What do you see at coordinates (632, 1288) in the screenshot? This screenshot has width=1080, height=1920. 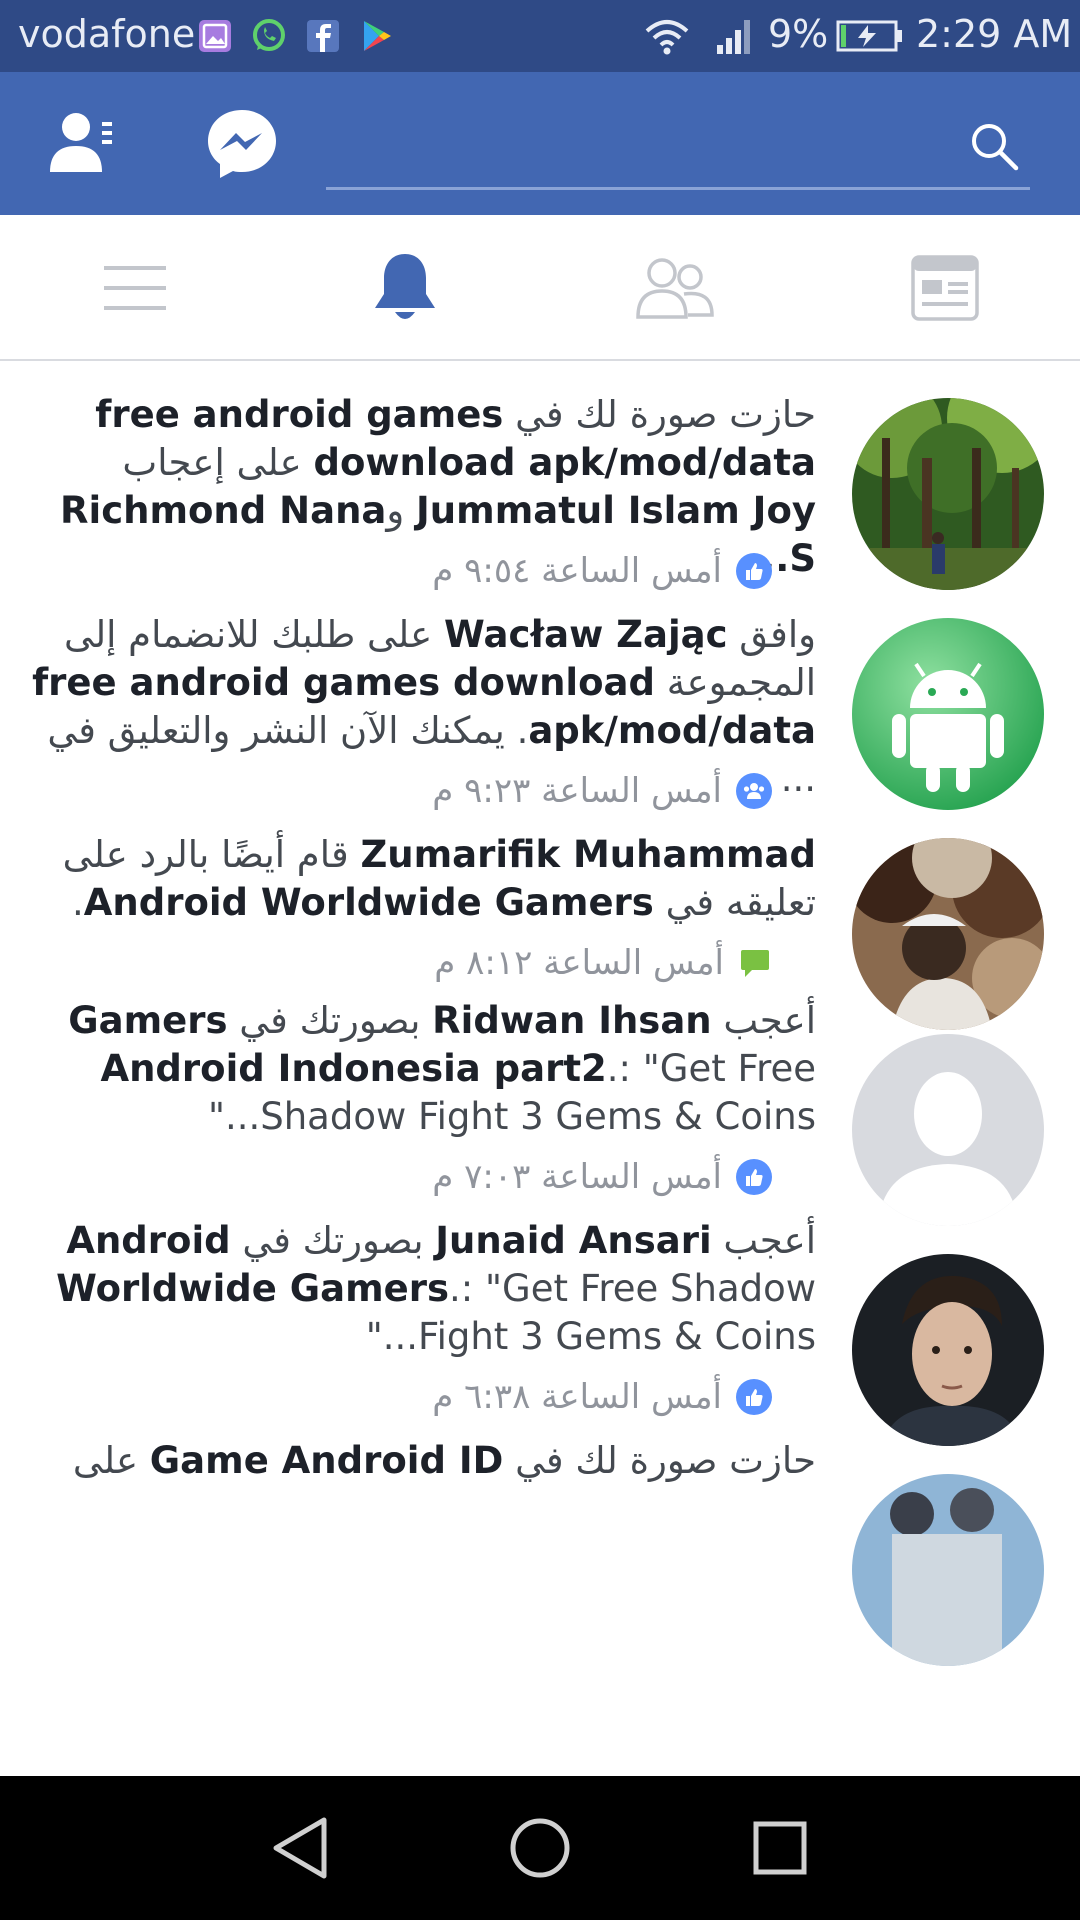 I see `notification-plain-text: .: "Get Free Shadow` at bounding box center [632, 1288].